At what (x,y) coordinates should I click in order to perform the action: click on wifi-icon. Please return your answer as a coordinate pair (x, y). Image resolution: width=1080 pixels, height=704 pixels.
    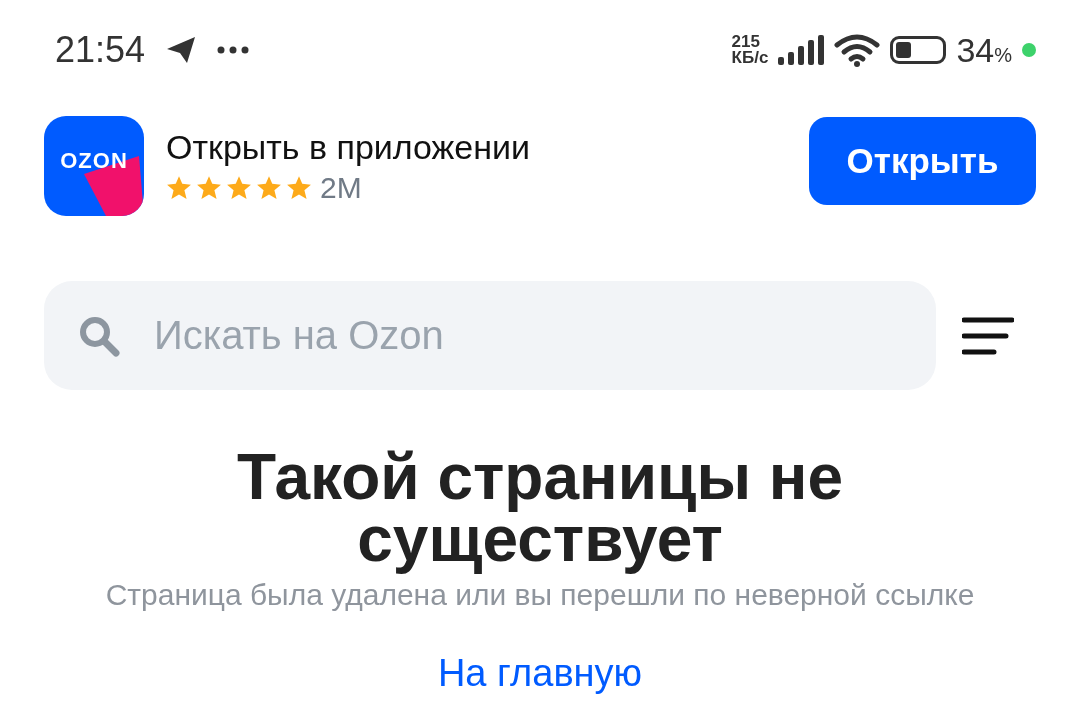
    Looking at the image, I should click on (857, 50).